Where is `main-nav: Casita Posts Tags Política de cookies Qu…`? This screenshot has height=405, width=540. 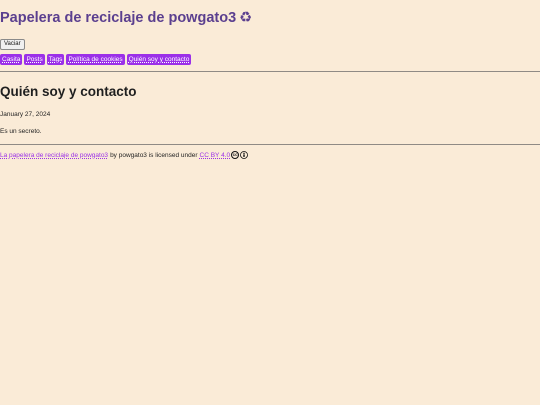
main-nav: Casita Posts Tags Política de cookies Qu… is located at coordinates (96, 59).